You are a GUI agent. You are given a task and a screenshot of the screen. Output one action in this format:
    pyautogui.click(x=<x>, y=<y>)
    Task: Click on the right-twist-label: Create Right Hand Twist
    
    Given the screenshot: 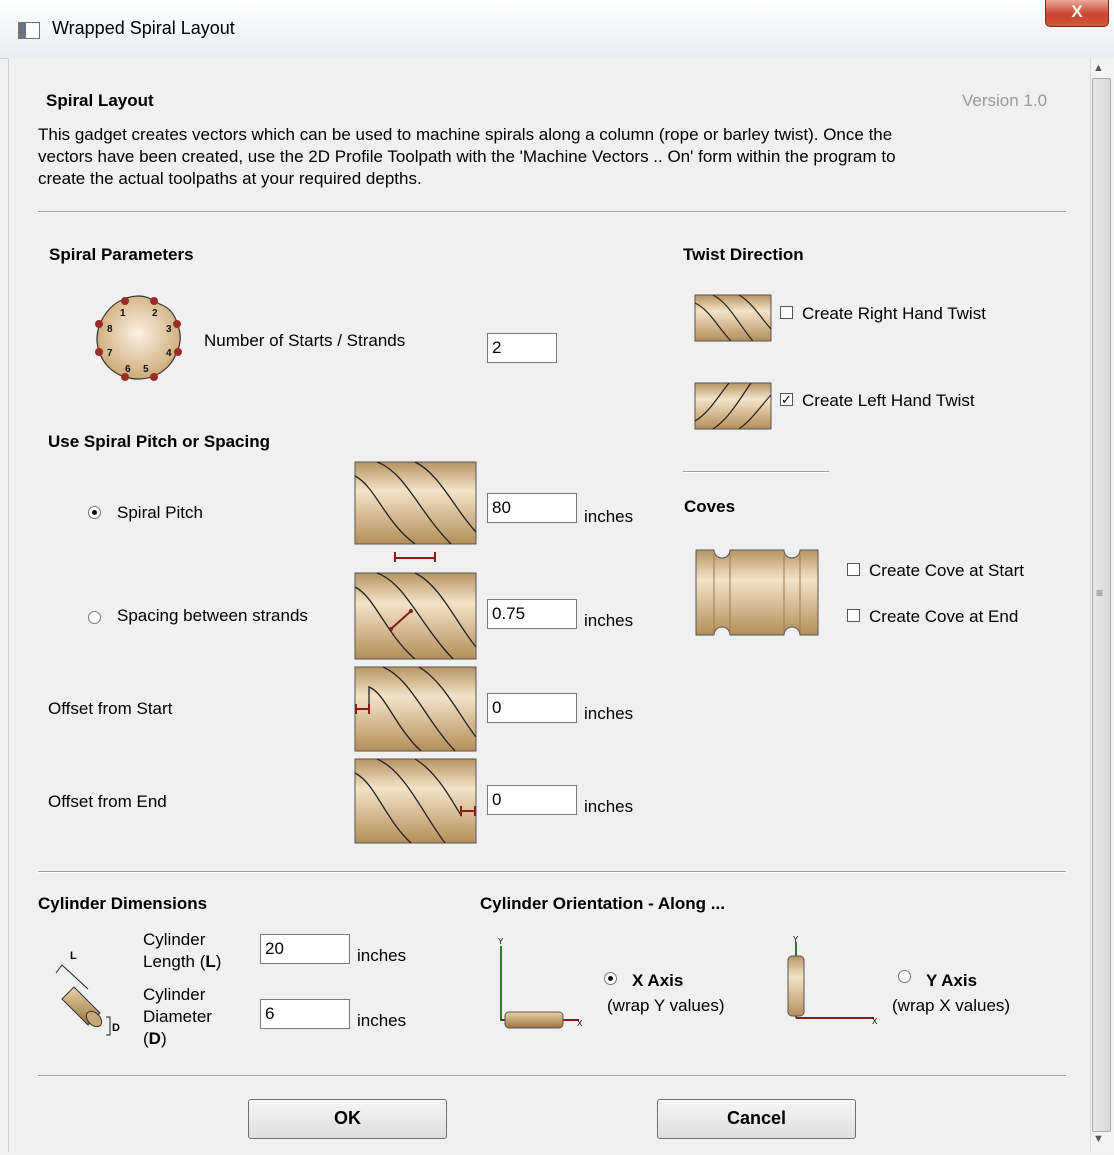 What is the action you would take?
    pyautogui.click(x=894, y=313)
    